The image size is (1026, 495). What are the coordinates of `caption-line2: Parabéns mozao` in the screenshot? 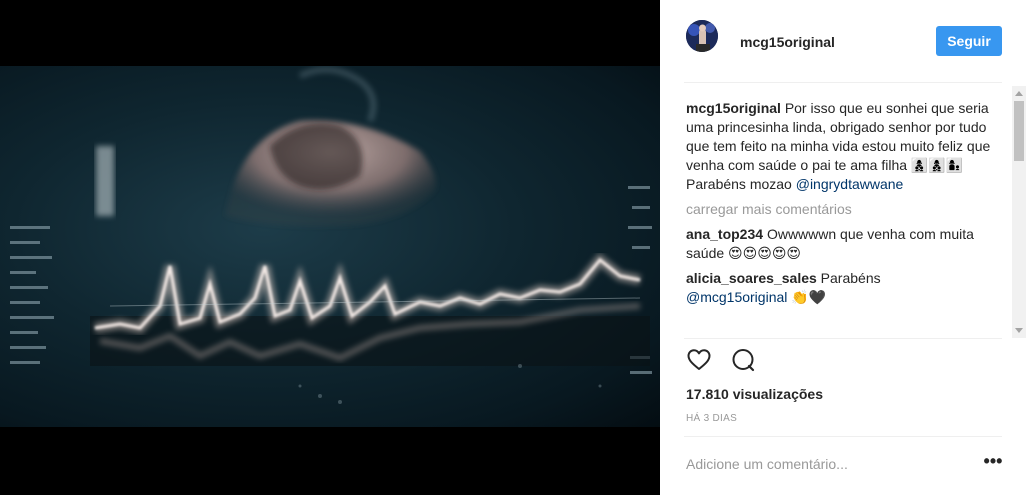 It's located at (739, 184).